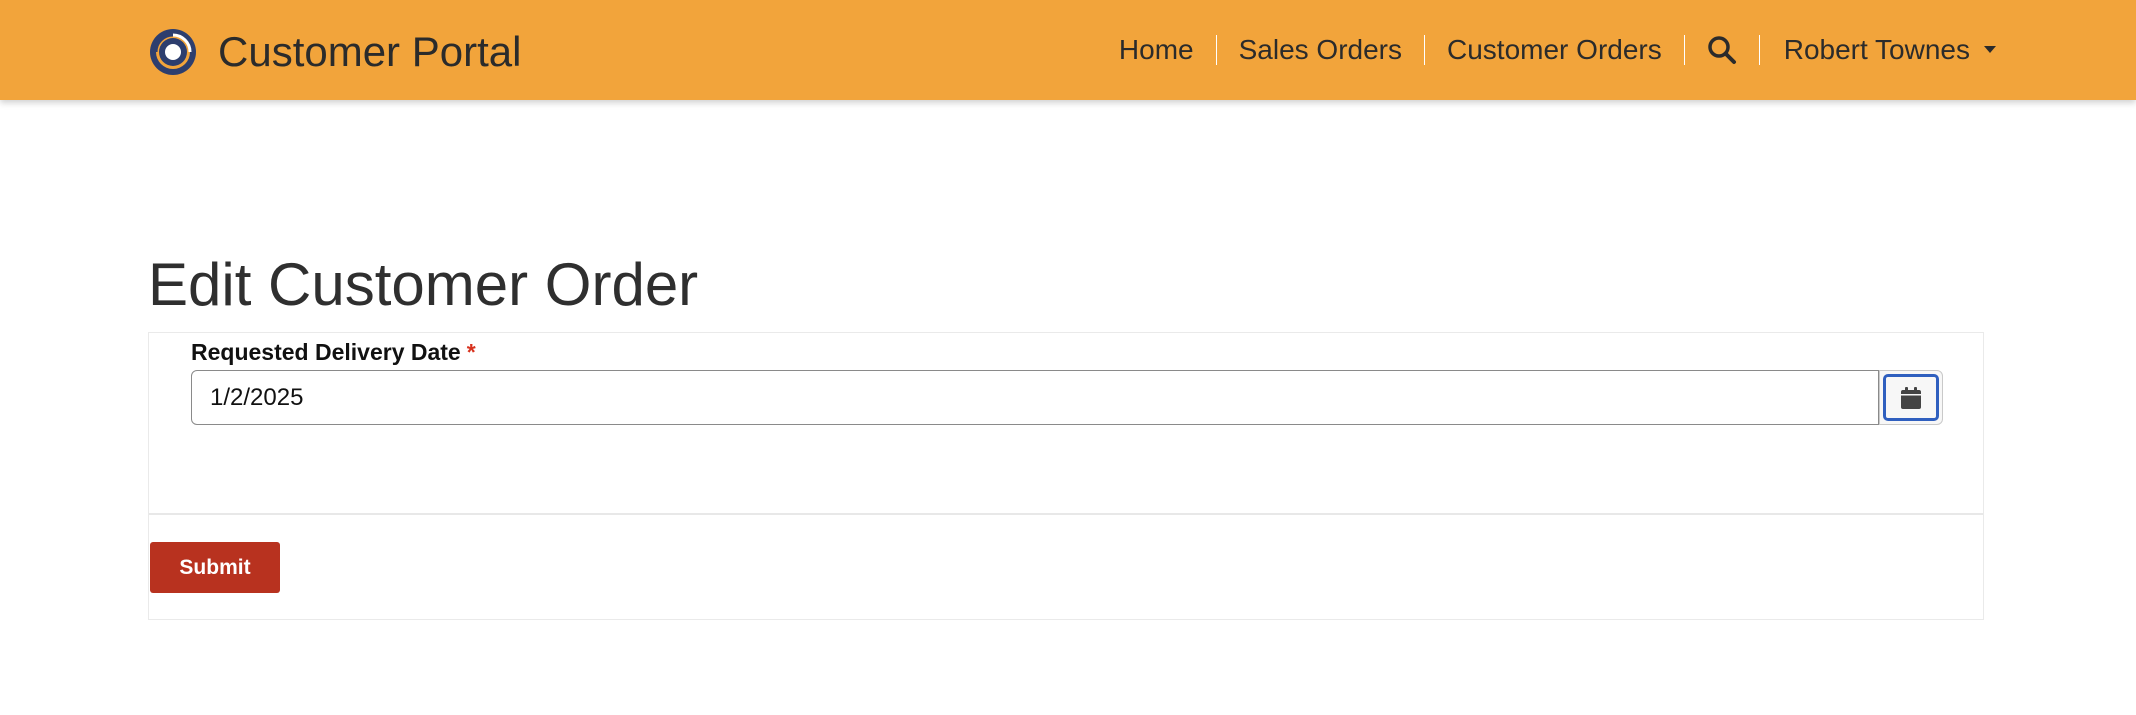  What do you see at coordinates (1990, 49) in the screenshot?
I see `caret-down-icon` at bounding box center [1990, 49].